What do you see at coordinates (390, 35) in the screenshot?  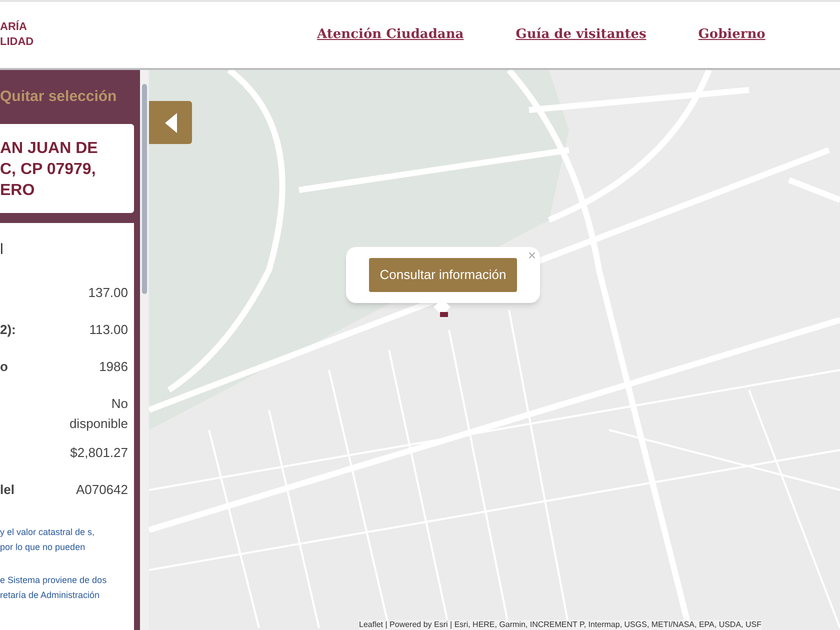 I see `nav-link: Atención Ciudadana` at bounding box center [390, 35].